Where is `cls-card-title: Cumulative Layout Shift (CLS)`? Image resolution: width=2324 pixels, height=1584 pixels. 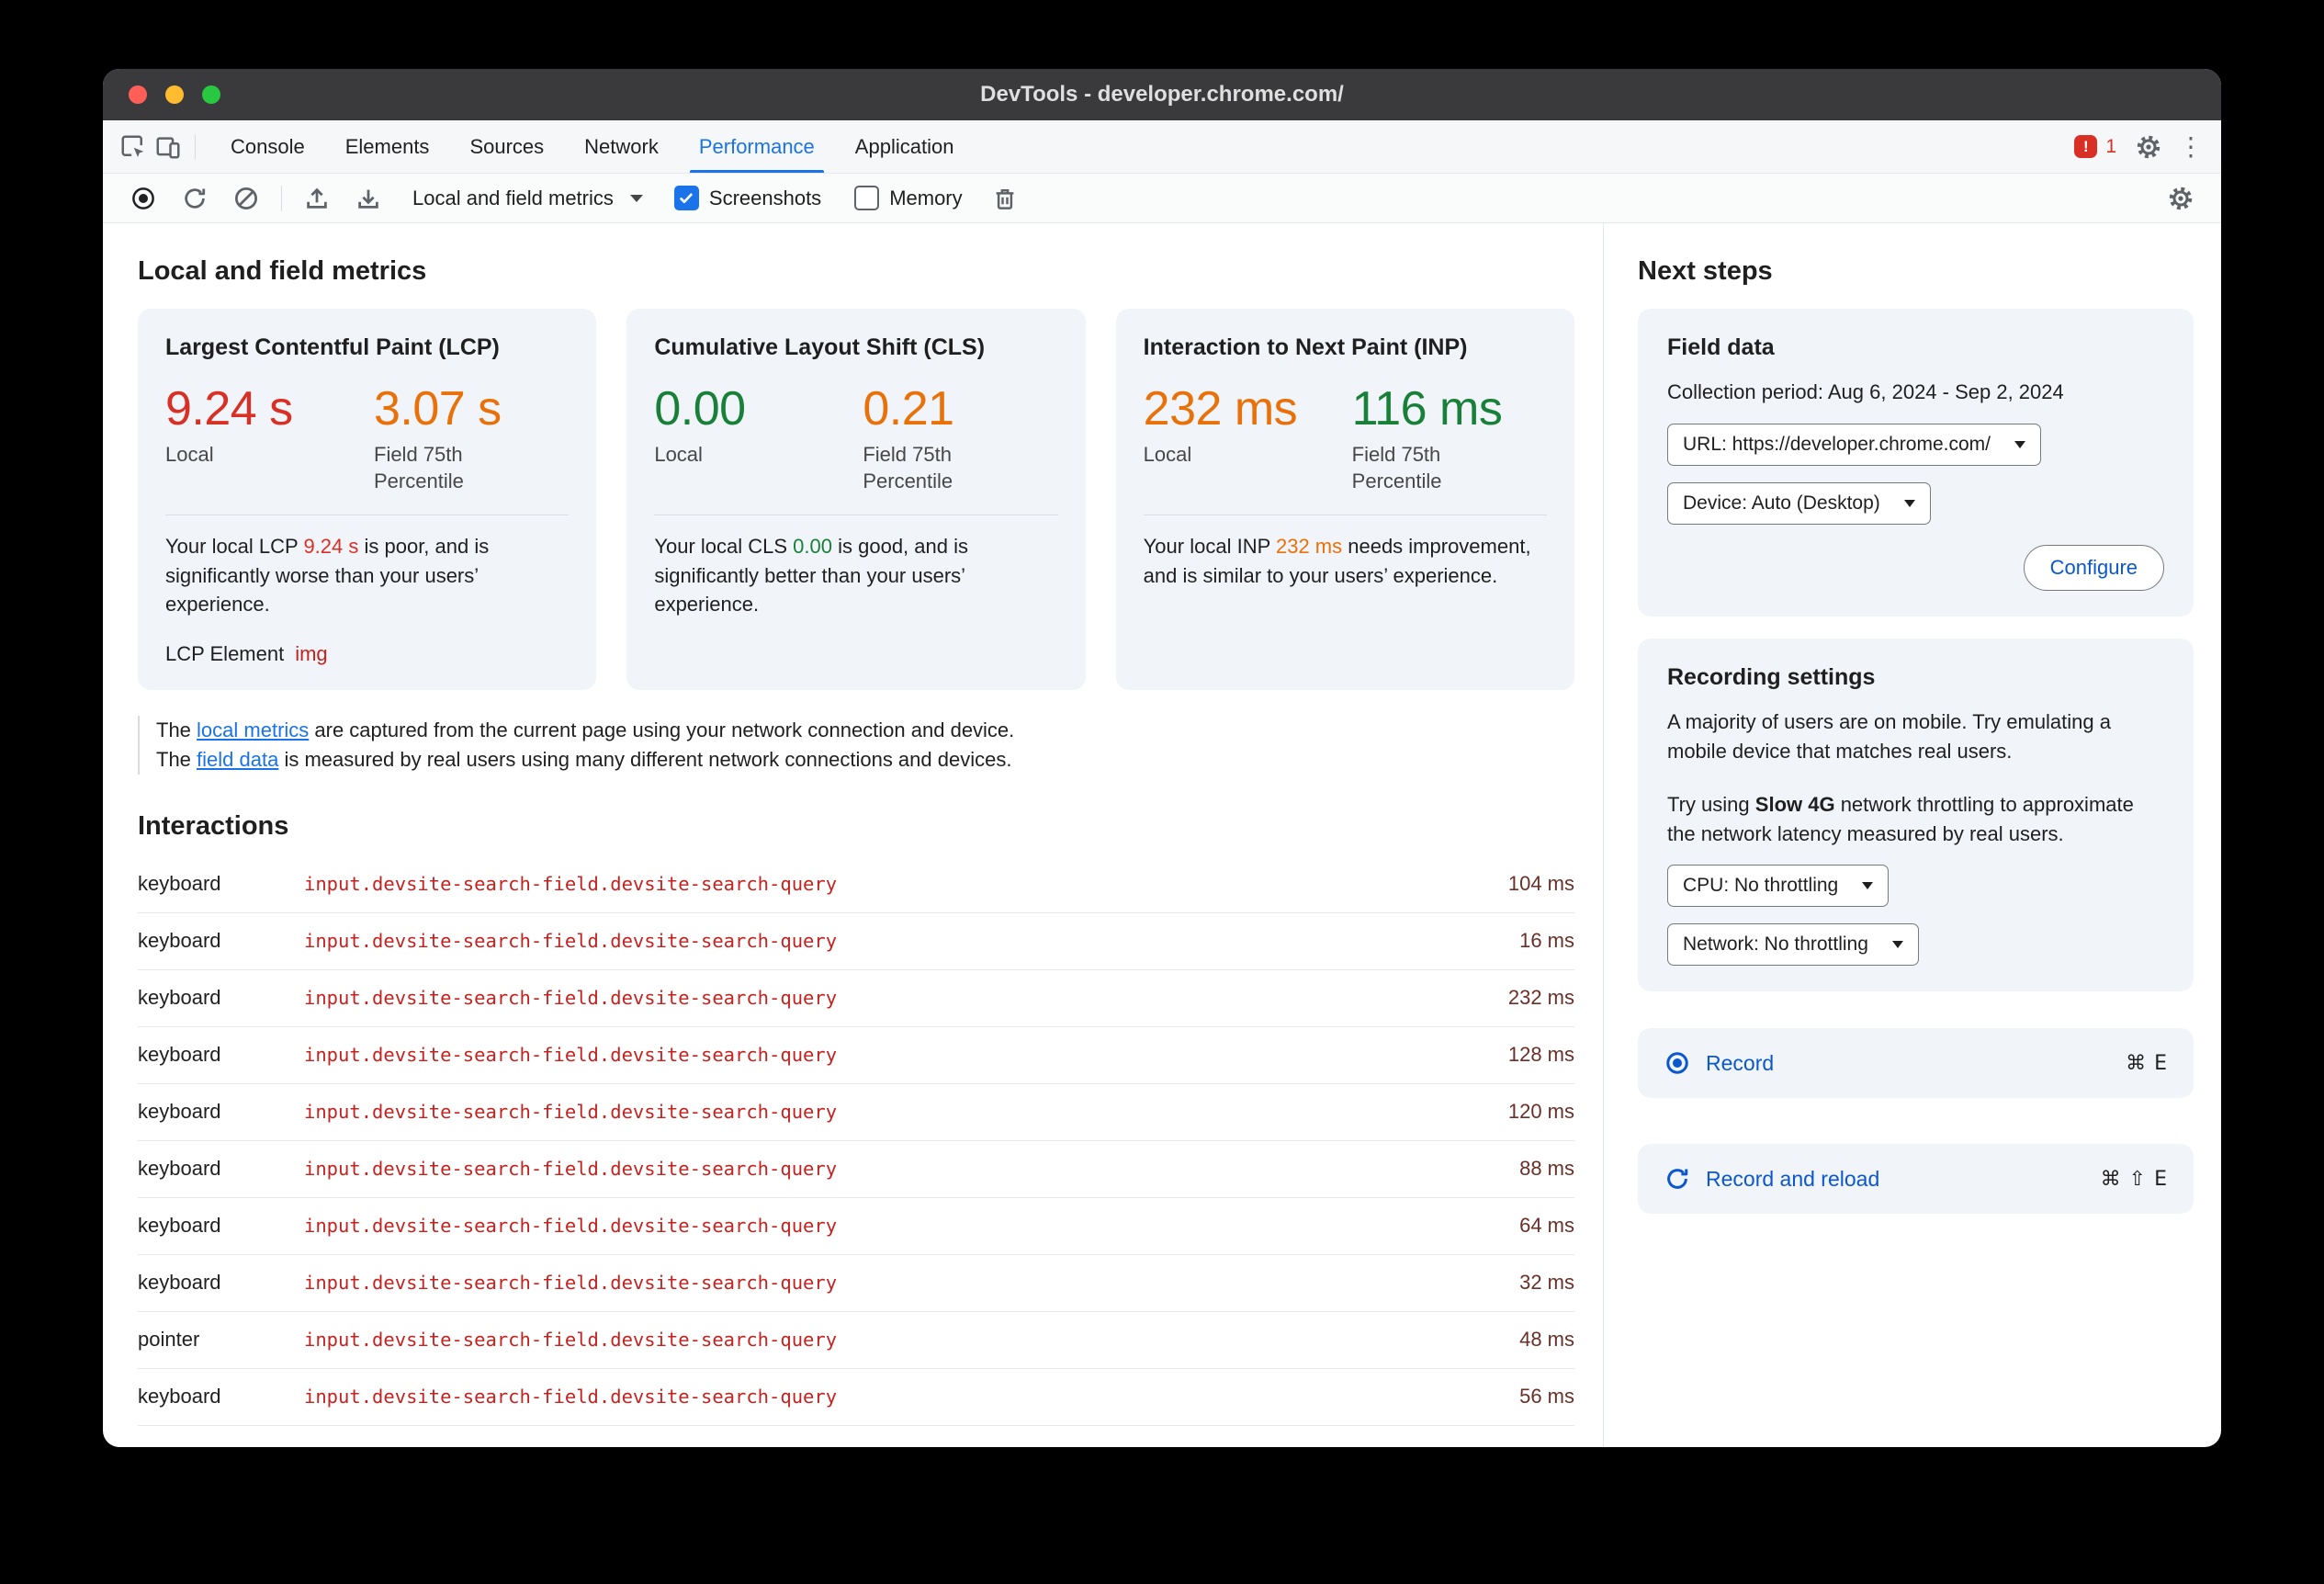 cls-card-title: Cumulative Layout Shift (CLS) is located at coordinates (820, 347).